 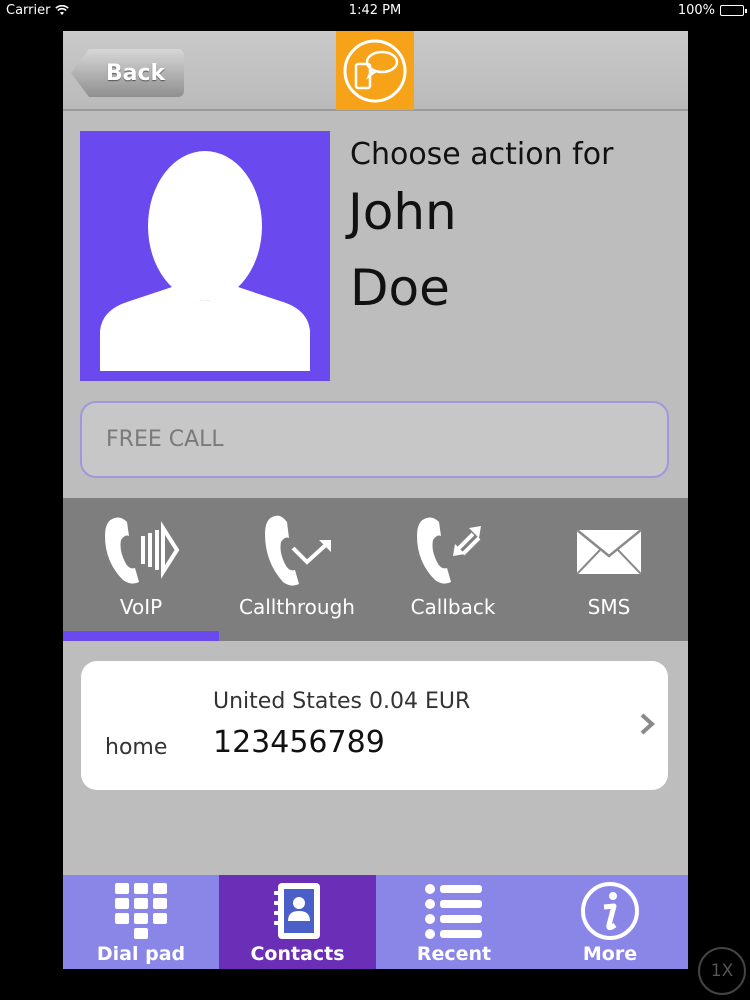 I want to click on battery-percent: 100%, so click(x=696, y=10).